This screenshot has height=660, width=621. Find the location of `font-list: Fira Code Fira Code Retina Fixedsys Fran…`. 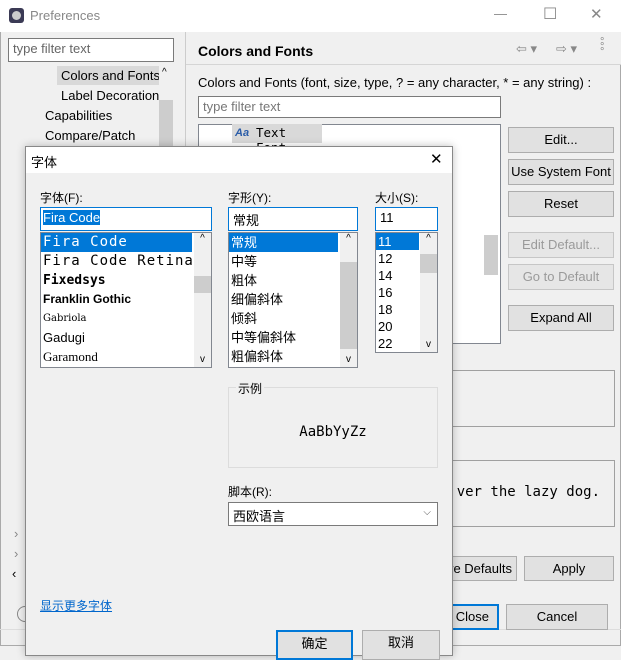

font-list: Fira Code Fira Code Retina Fixedsys Fran… is located at coordinates (126, 300).